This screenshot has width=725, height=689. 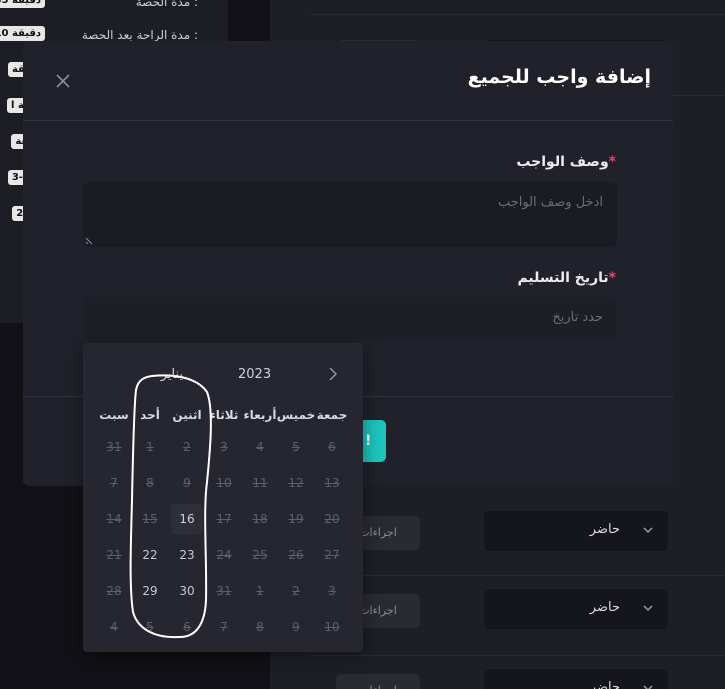 What do you see at coordinates (166, 4) in the screenshot?
I see `info-label: مدة الحصة :` at bounding box center [166, 4].